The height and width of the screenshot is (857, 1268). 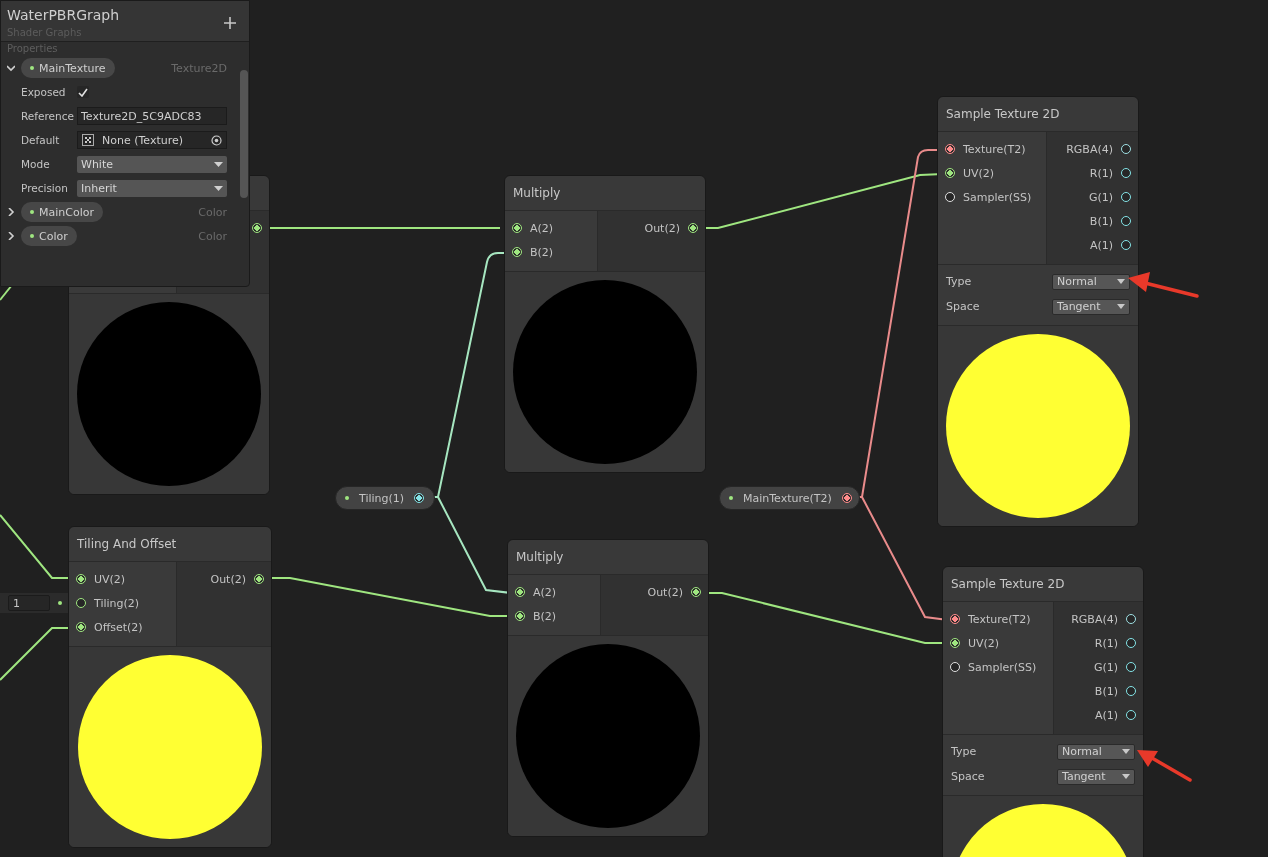 I want to click on property-pill: MainColor, so click(x=62, y=212).